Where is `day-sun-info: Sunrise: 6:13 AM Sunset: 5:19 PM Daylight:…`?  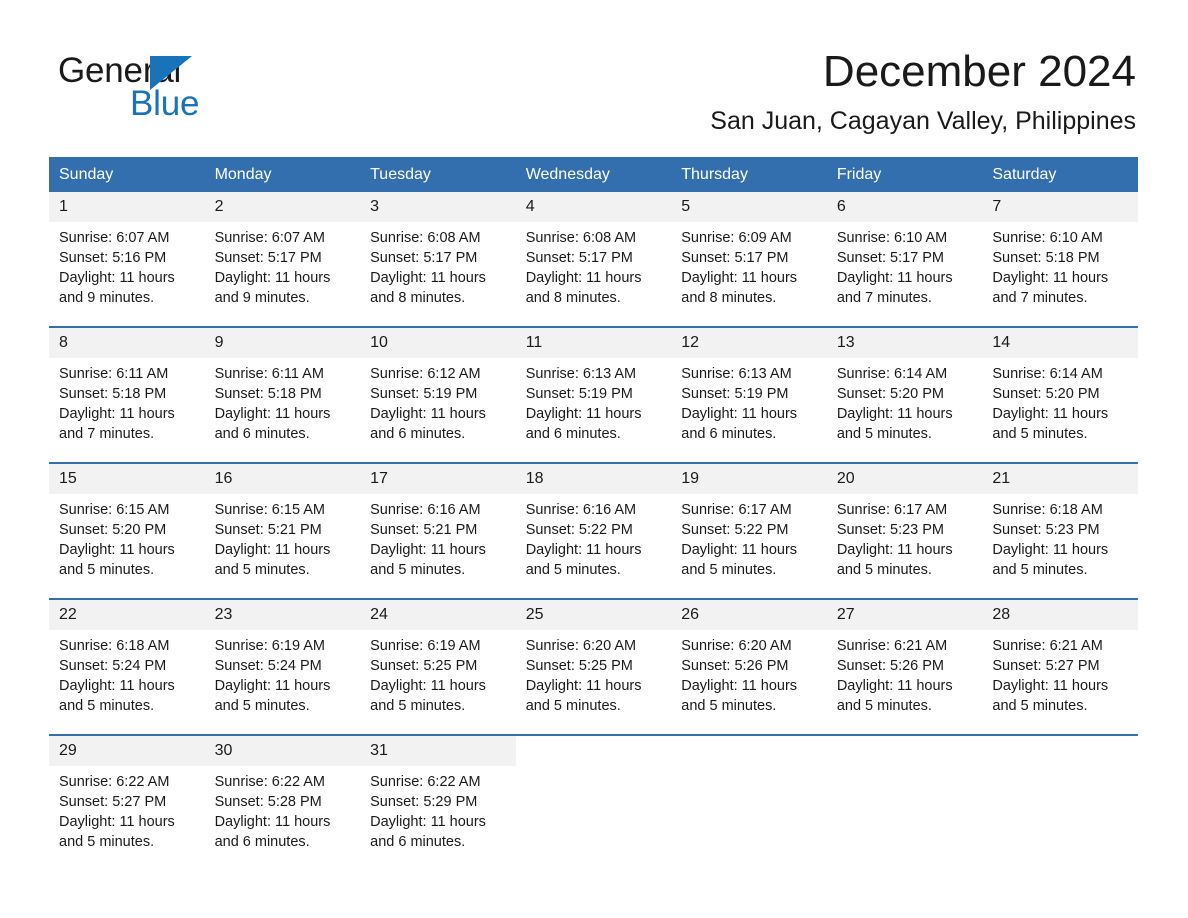 day-sun-info: Sunrise: 6:13 AM Sunset: 5:19 PM Daylight:… is located at coordinates (594, 401).